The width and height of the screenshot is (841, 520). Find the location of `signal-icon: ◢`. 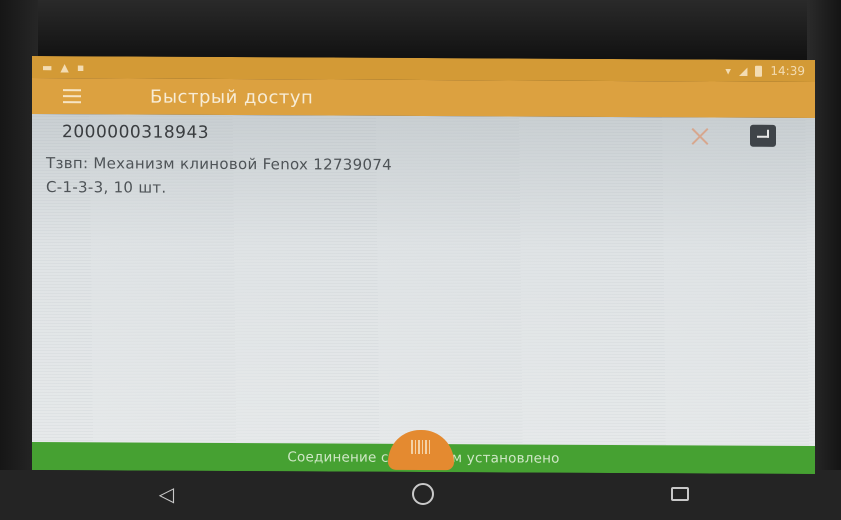

signal-icon: ◢ is located at coordinates (743, 71).